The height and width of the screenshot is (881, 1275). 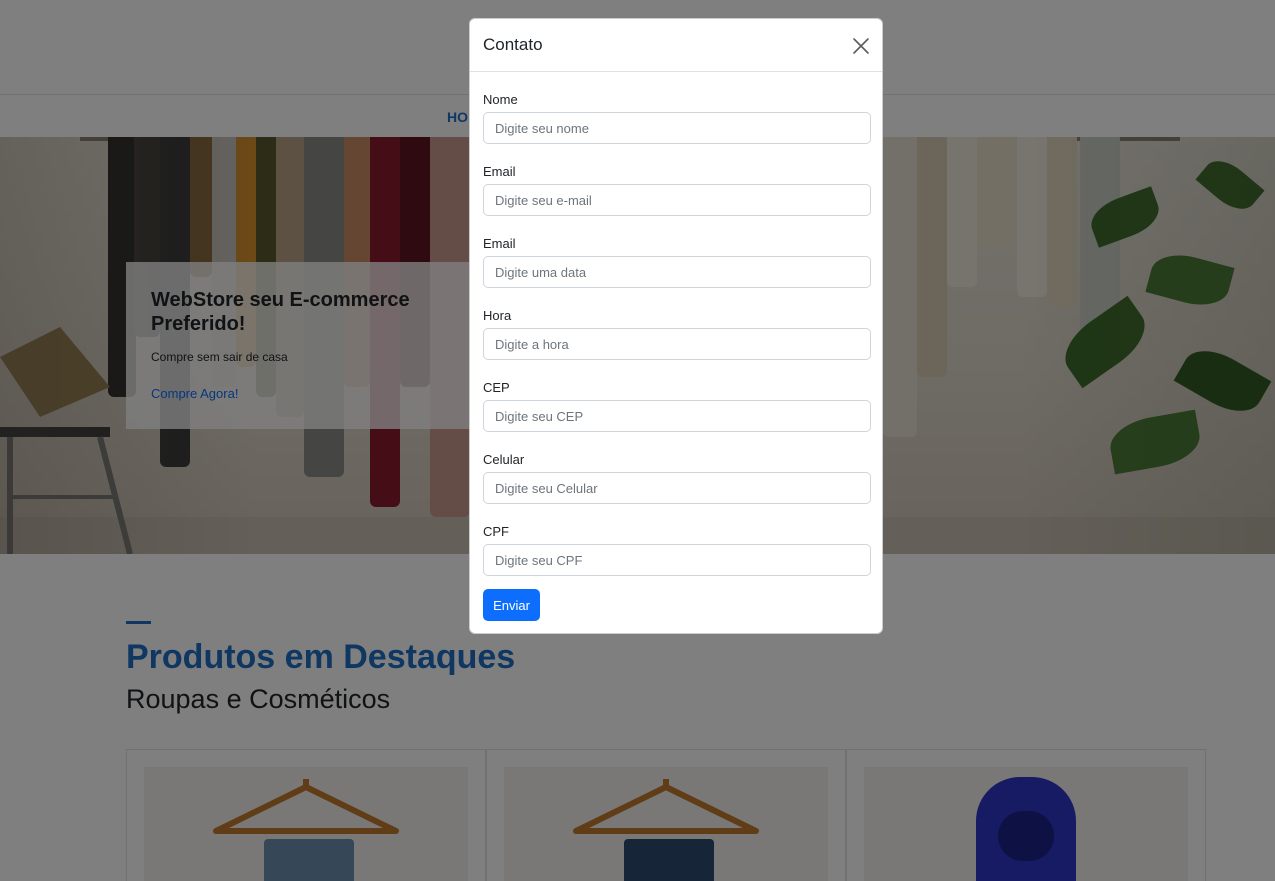 I want to click on time-input, so click(x=677, y=344).